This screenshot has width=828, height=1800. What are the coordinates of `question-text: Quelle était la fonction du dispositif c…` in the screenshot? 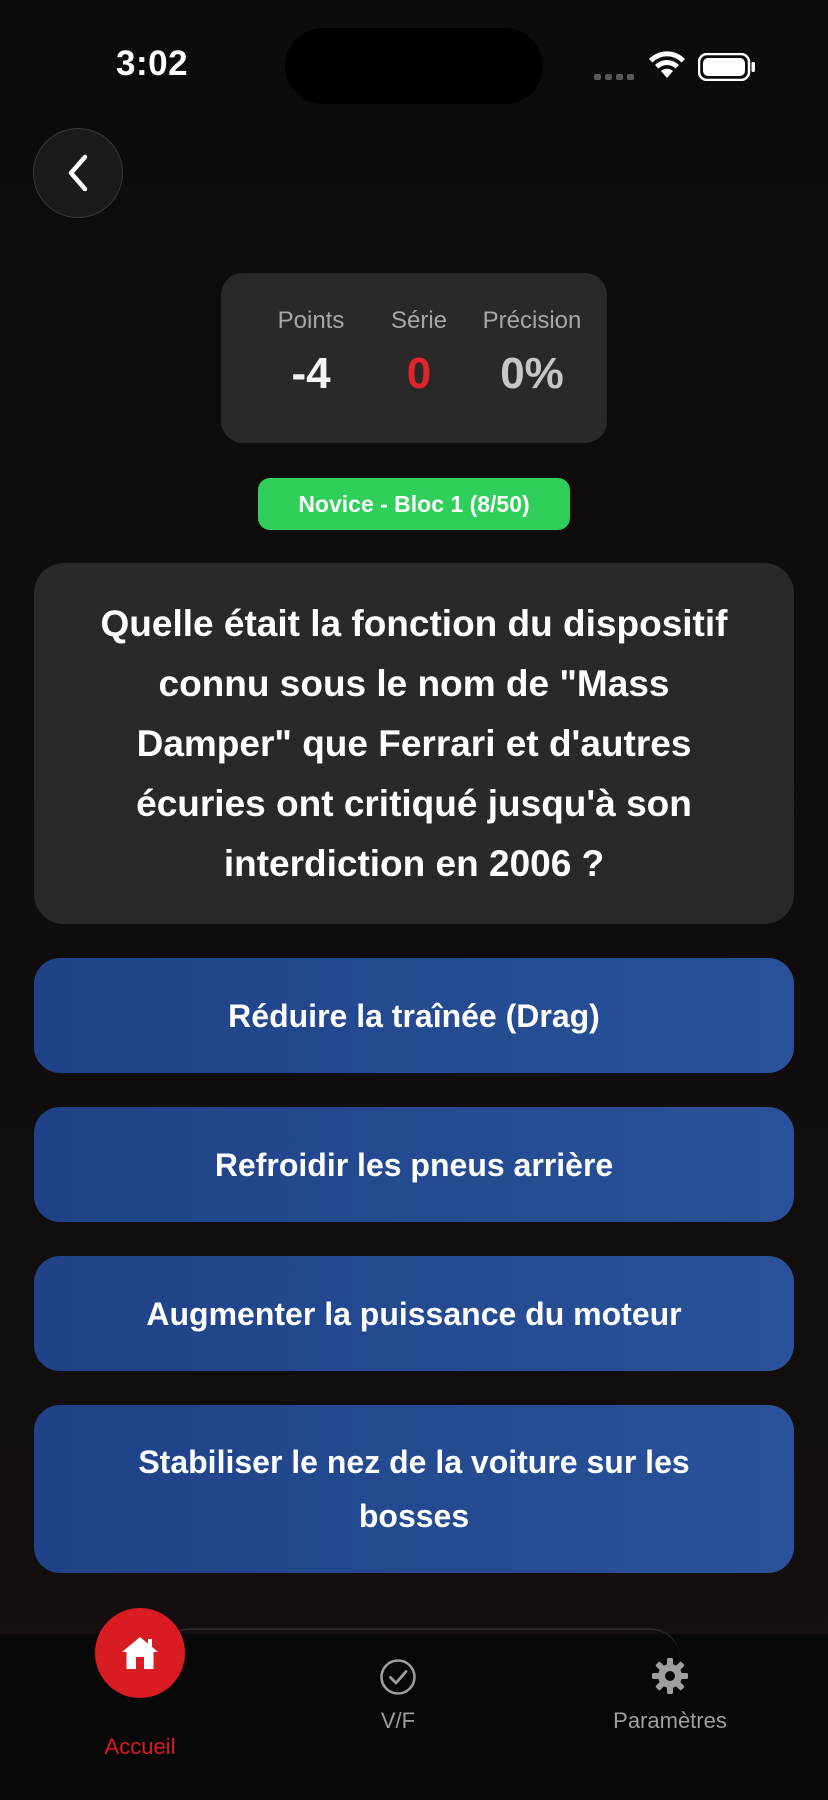 It's located at (414, 743).